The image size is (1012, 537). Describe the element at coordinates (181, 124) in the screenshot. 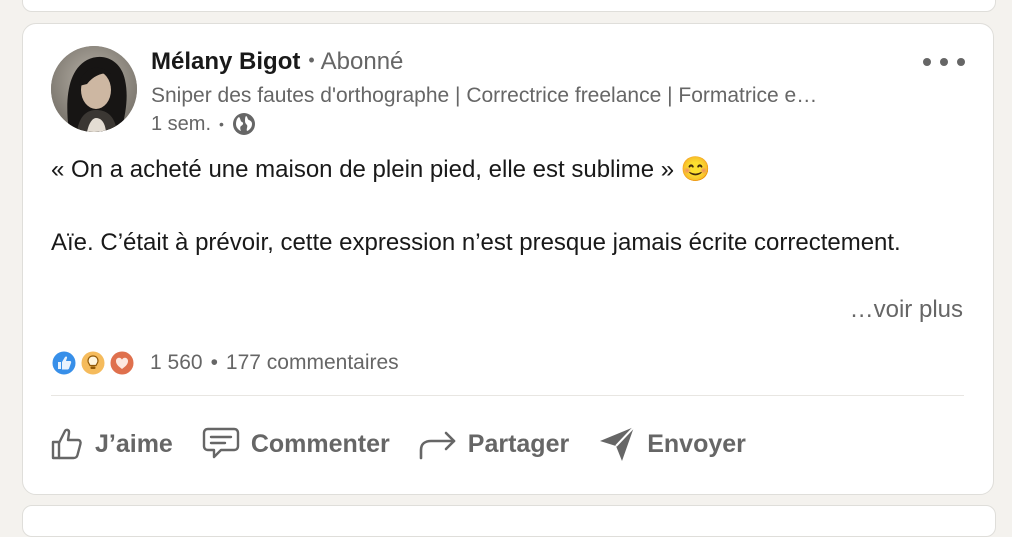

I see `post-timestamp: 1 sem.` at that location.